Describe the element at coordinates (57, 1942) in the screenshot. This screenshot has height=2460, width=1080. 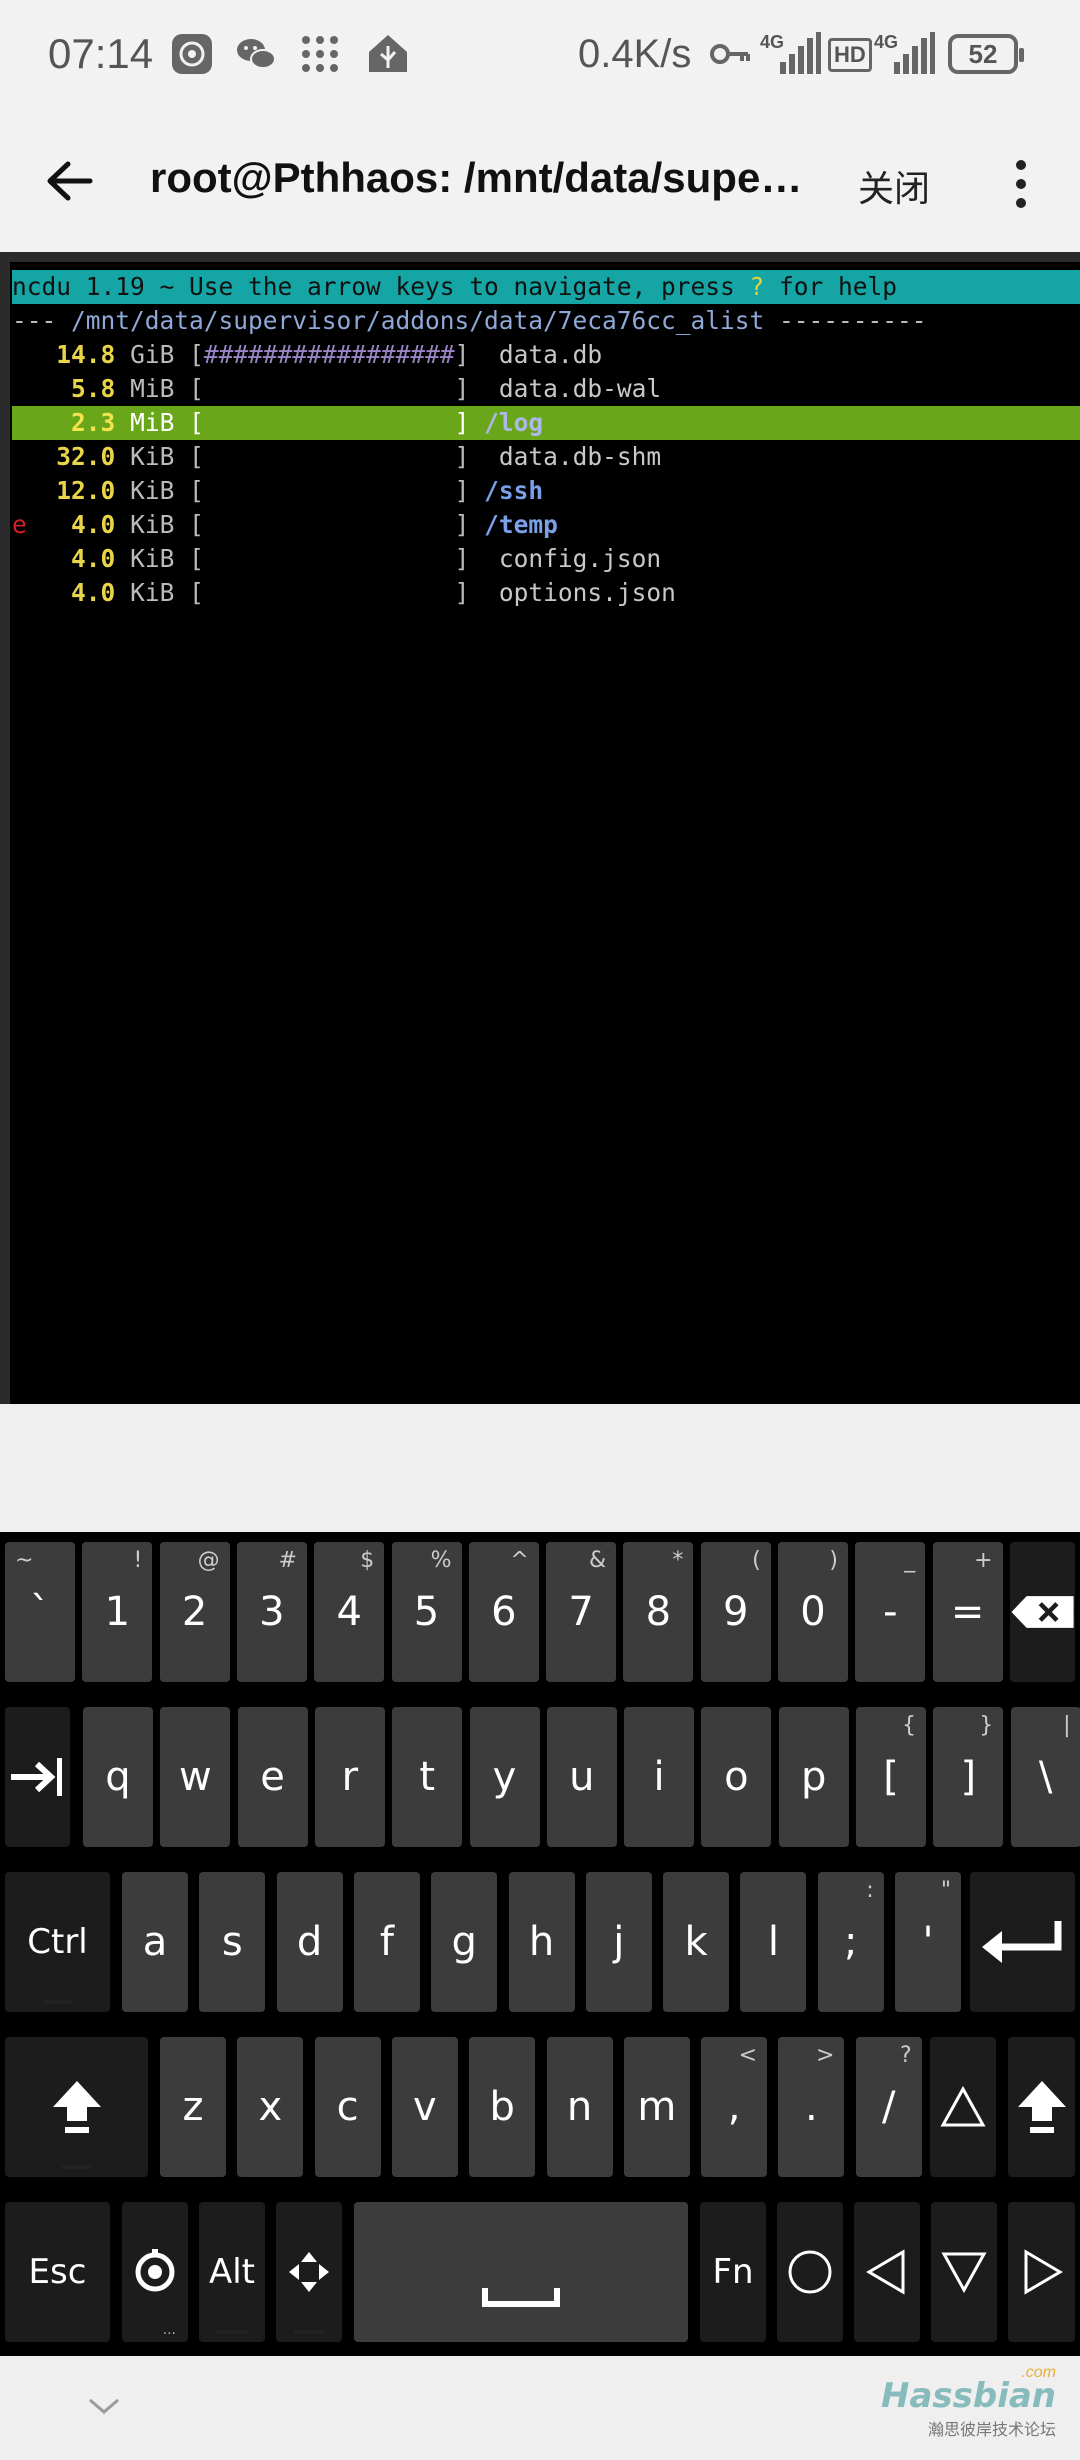
I see `ctrl-key: Ctrl` at that location.